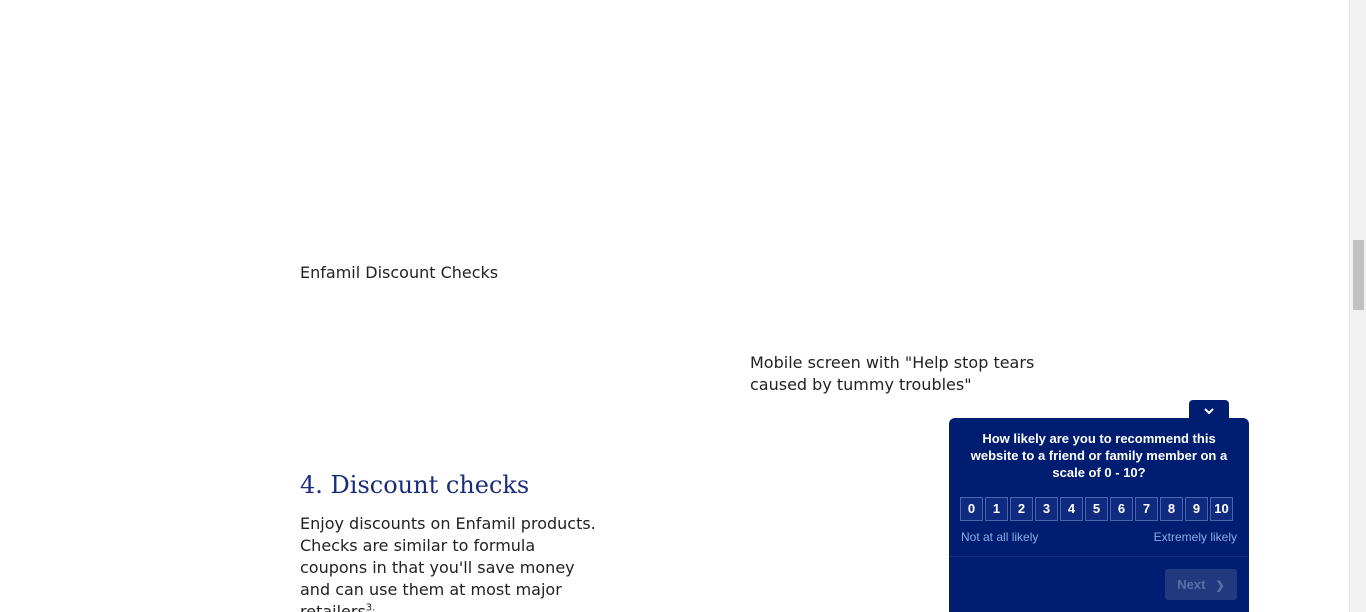 Image resolution: width=1366 pixels, height=612 pixels. What do you see at coordinates (1220, 586) in the screenshot?
I see `chevron-right-icon: ❯` at bounding box center [1220, 586].